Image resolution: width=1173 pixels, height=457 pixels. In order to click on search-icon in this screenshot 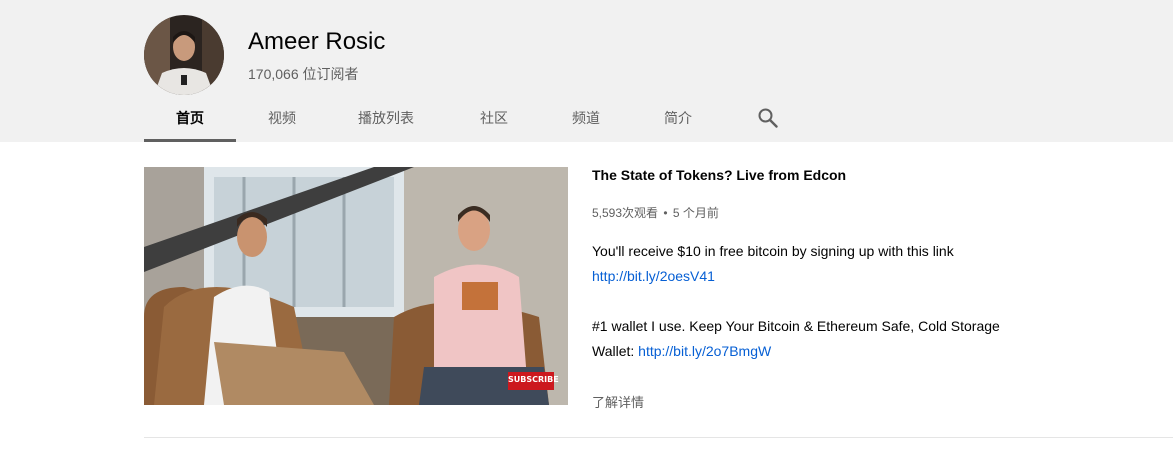, I will do `click(768, 118)`.